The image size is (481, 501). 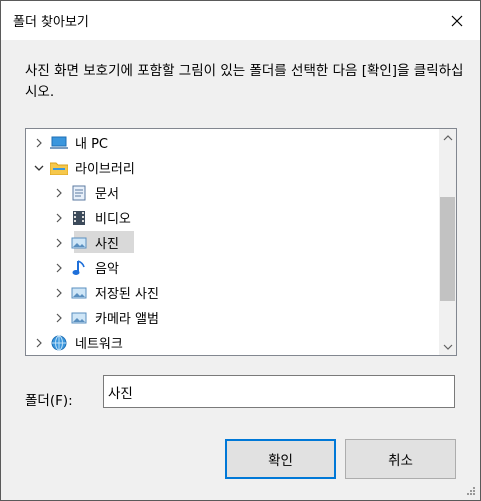 I want to click on tree-item-label: 내 PC, so click(x=92, y=144).